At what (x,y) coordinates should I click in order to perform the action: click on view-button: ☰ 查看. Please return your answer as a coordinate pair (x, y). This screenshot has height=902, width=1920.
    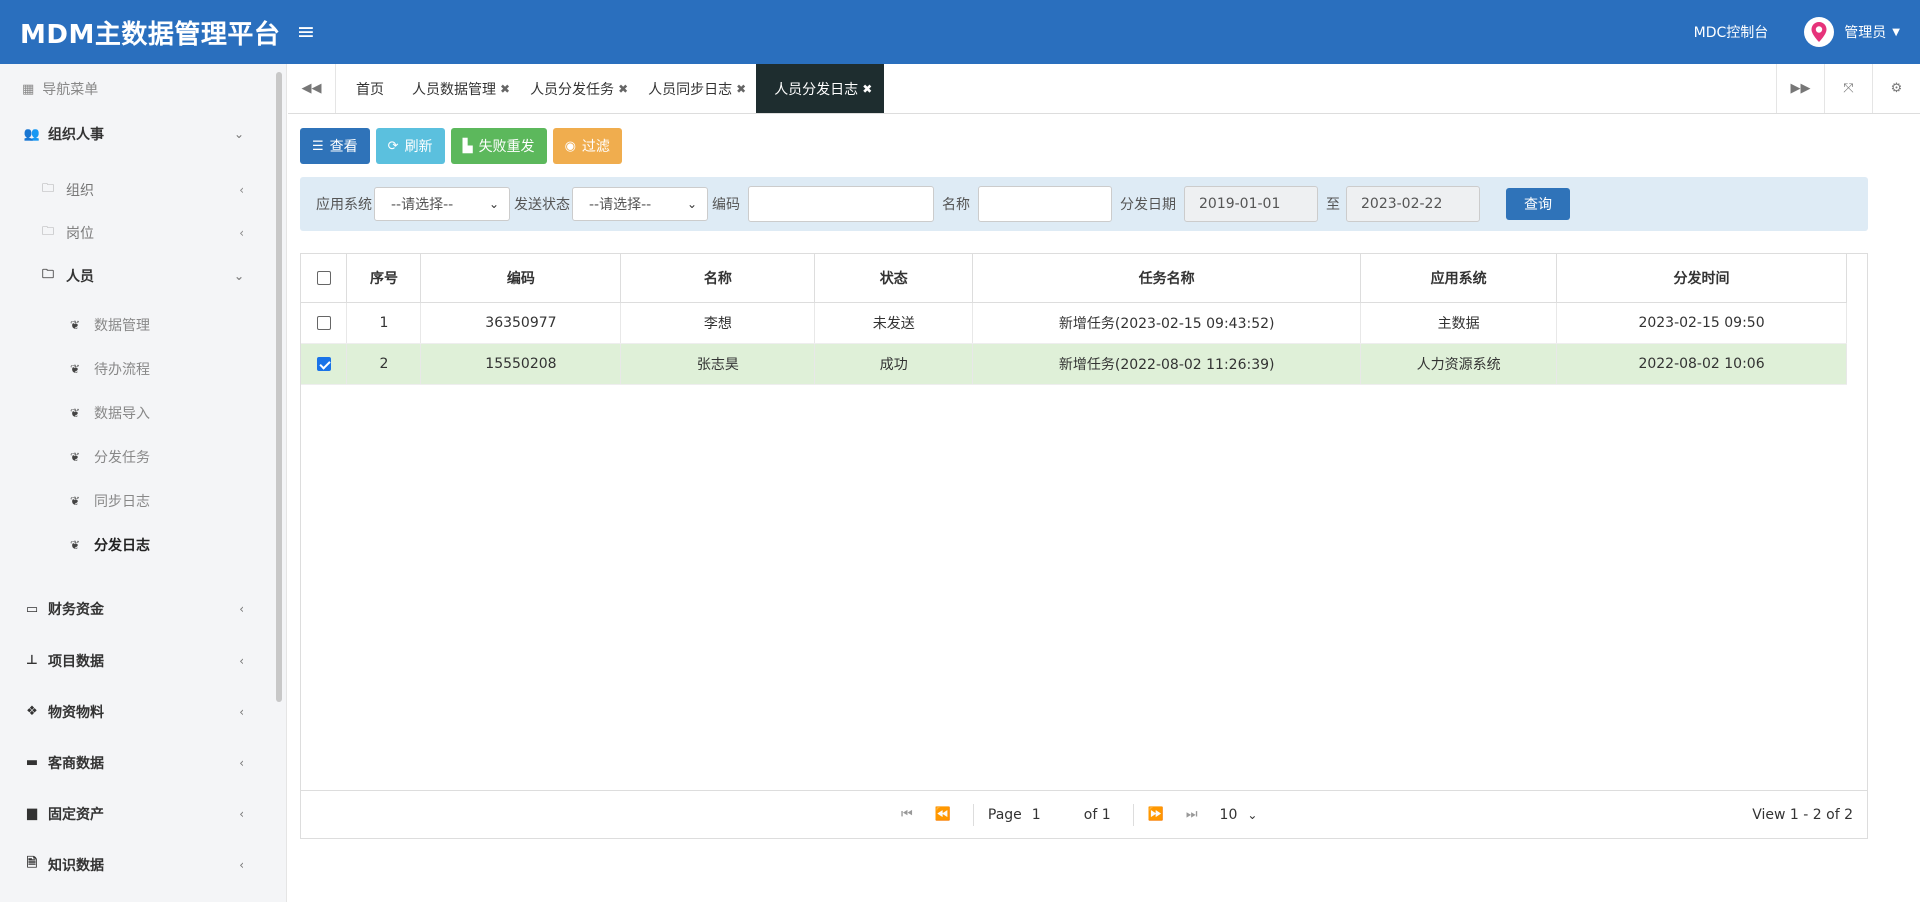
    Looking at the image, I should click on (335, 146).